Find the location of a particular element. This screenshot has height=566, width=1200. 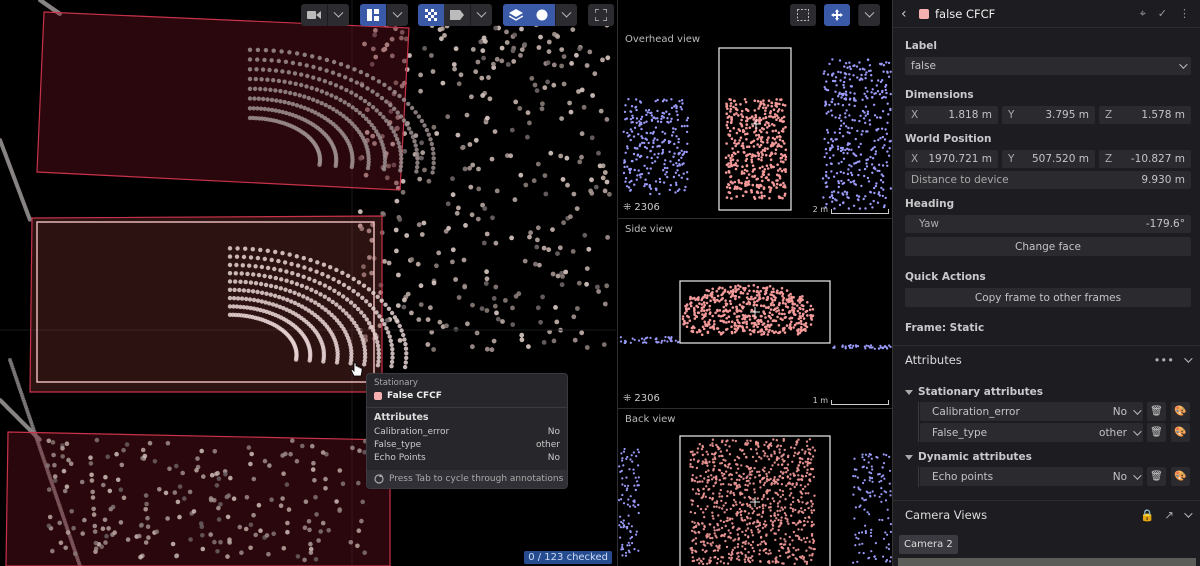

target-icon: ⌖ is located at coordinates (1143, 14).